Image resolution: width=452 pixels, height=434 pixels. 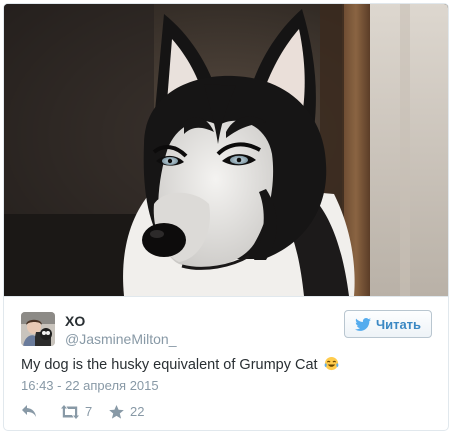 I want to click on follow-button: Читать, so click(x=388, y=324).